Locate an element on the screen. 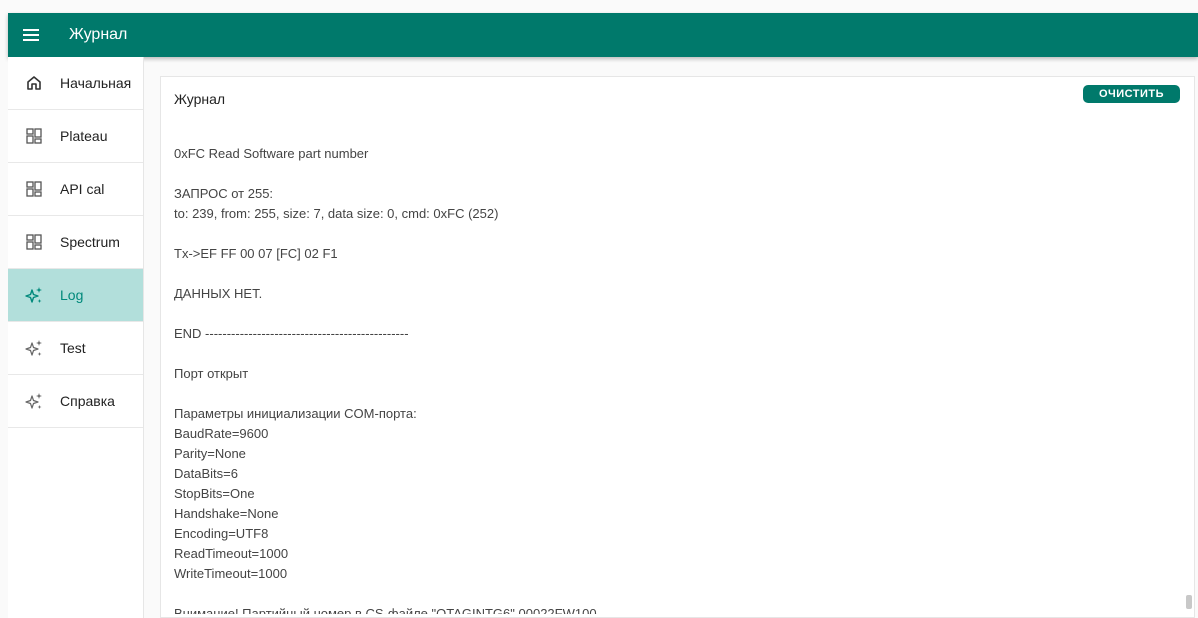 The height and width of the screenshot is (618, 1198). sidebar-item-help: Справка is located at coordinates (75, 401).